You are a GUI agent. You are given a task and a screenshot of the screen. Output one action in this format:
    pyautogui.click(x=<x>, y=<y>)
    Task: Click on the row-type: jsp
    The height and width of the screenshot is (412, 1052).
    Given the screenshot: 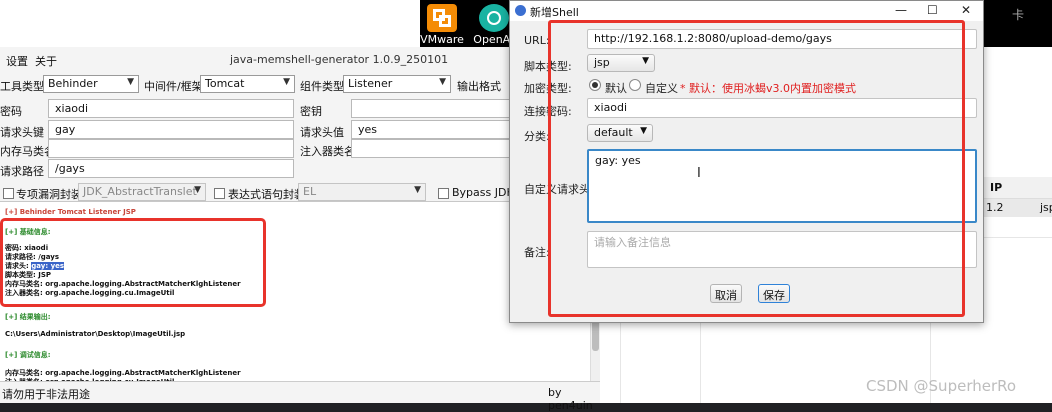 What is the action you would take?
    pyautogui.click(x=1046, y=207)
    